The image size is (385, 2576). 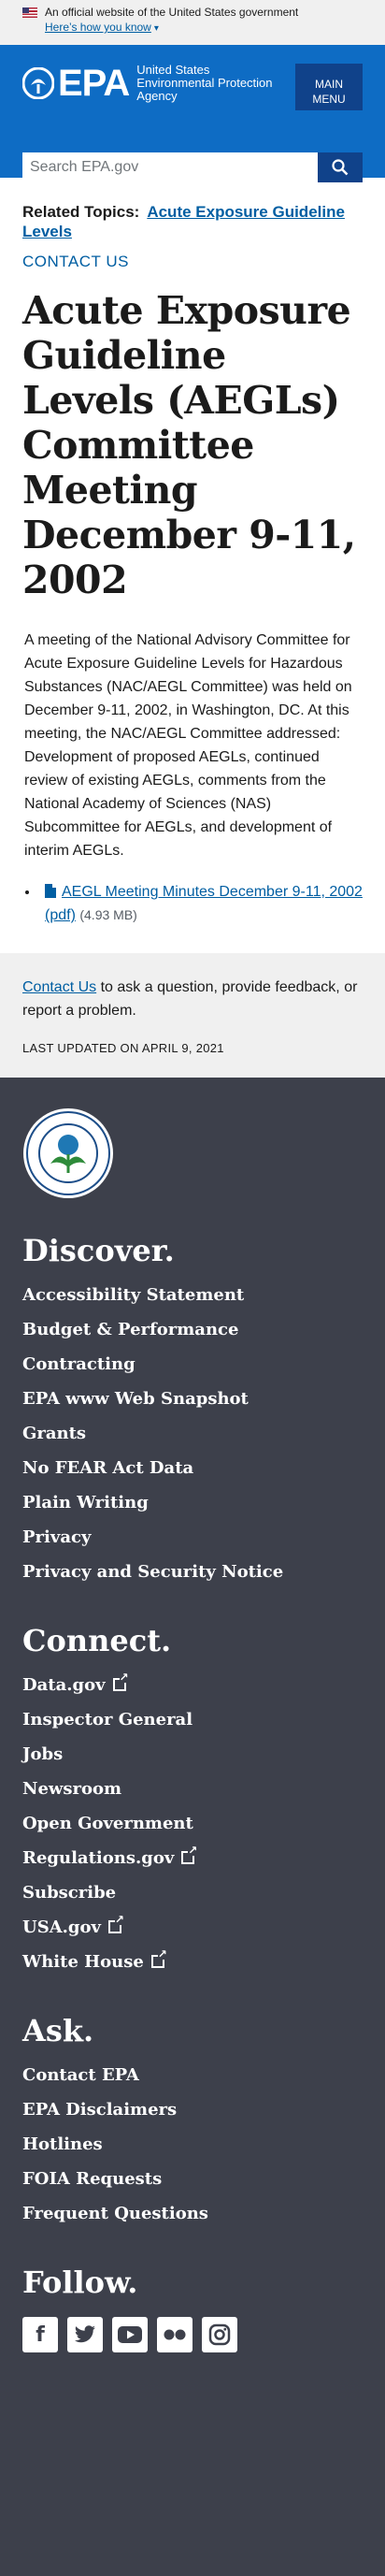 What do you see at coordinates (54, 1433) in the screenshot?
I see `footer-link-grants: Grants` at bounding box center [54, 1433].